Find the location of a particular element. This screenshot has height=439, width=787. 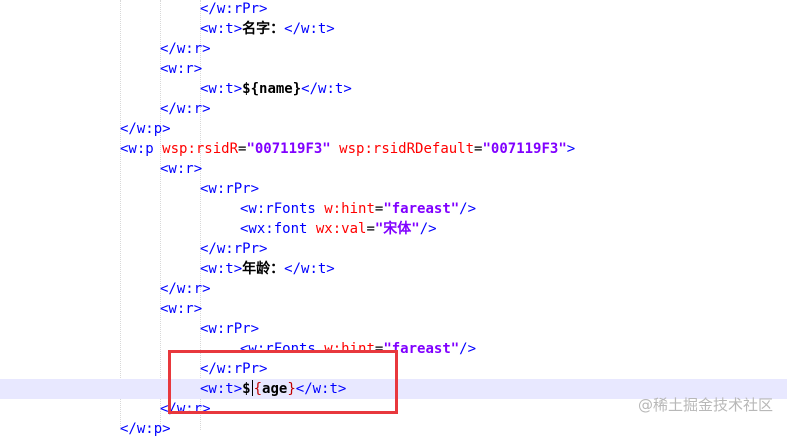

code-token-val: "fareast" is located at coordinates (421, 209).